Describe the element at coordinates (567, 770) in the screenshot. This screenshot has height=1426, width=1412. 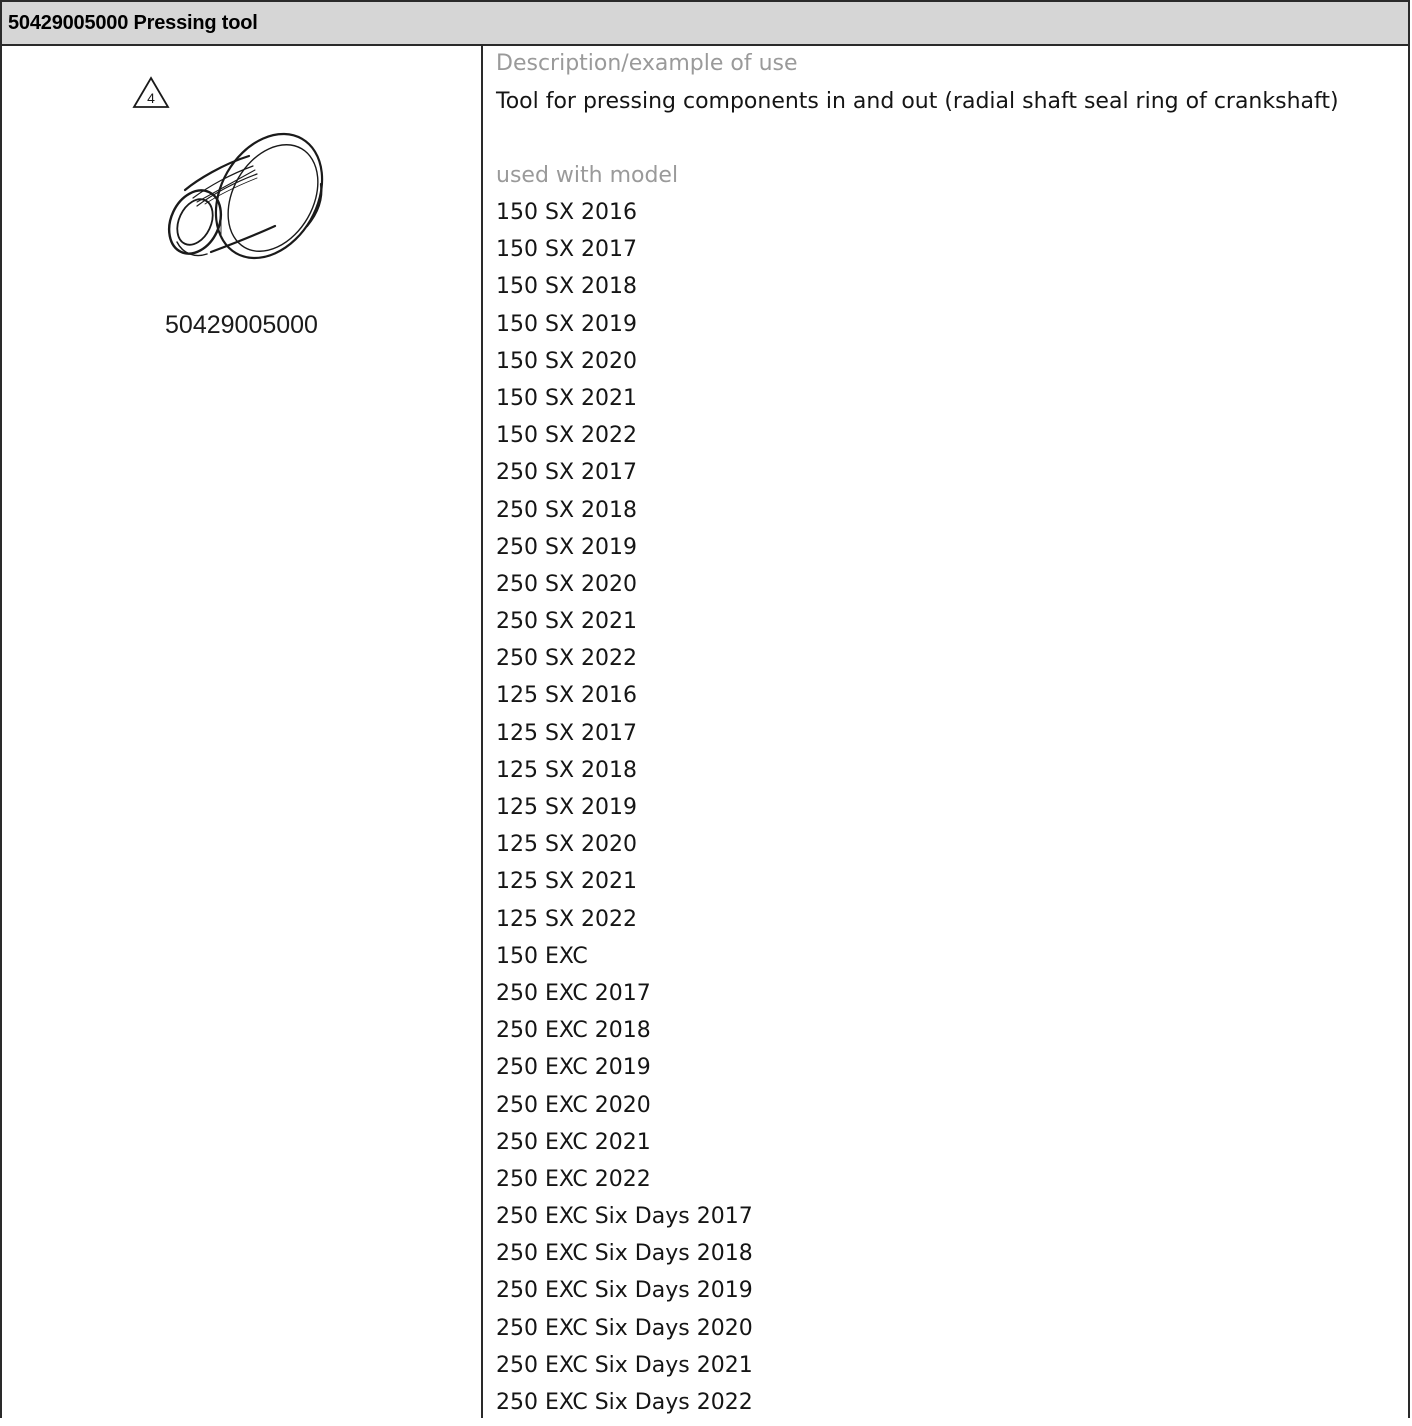
I see `list-item: 125 SX 2018` at that location.